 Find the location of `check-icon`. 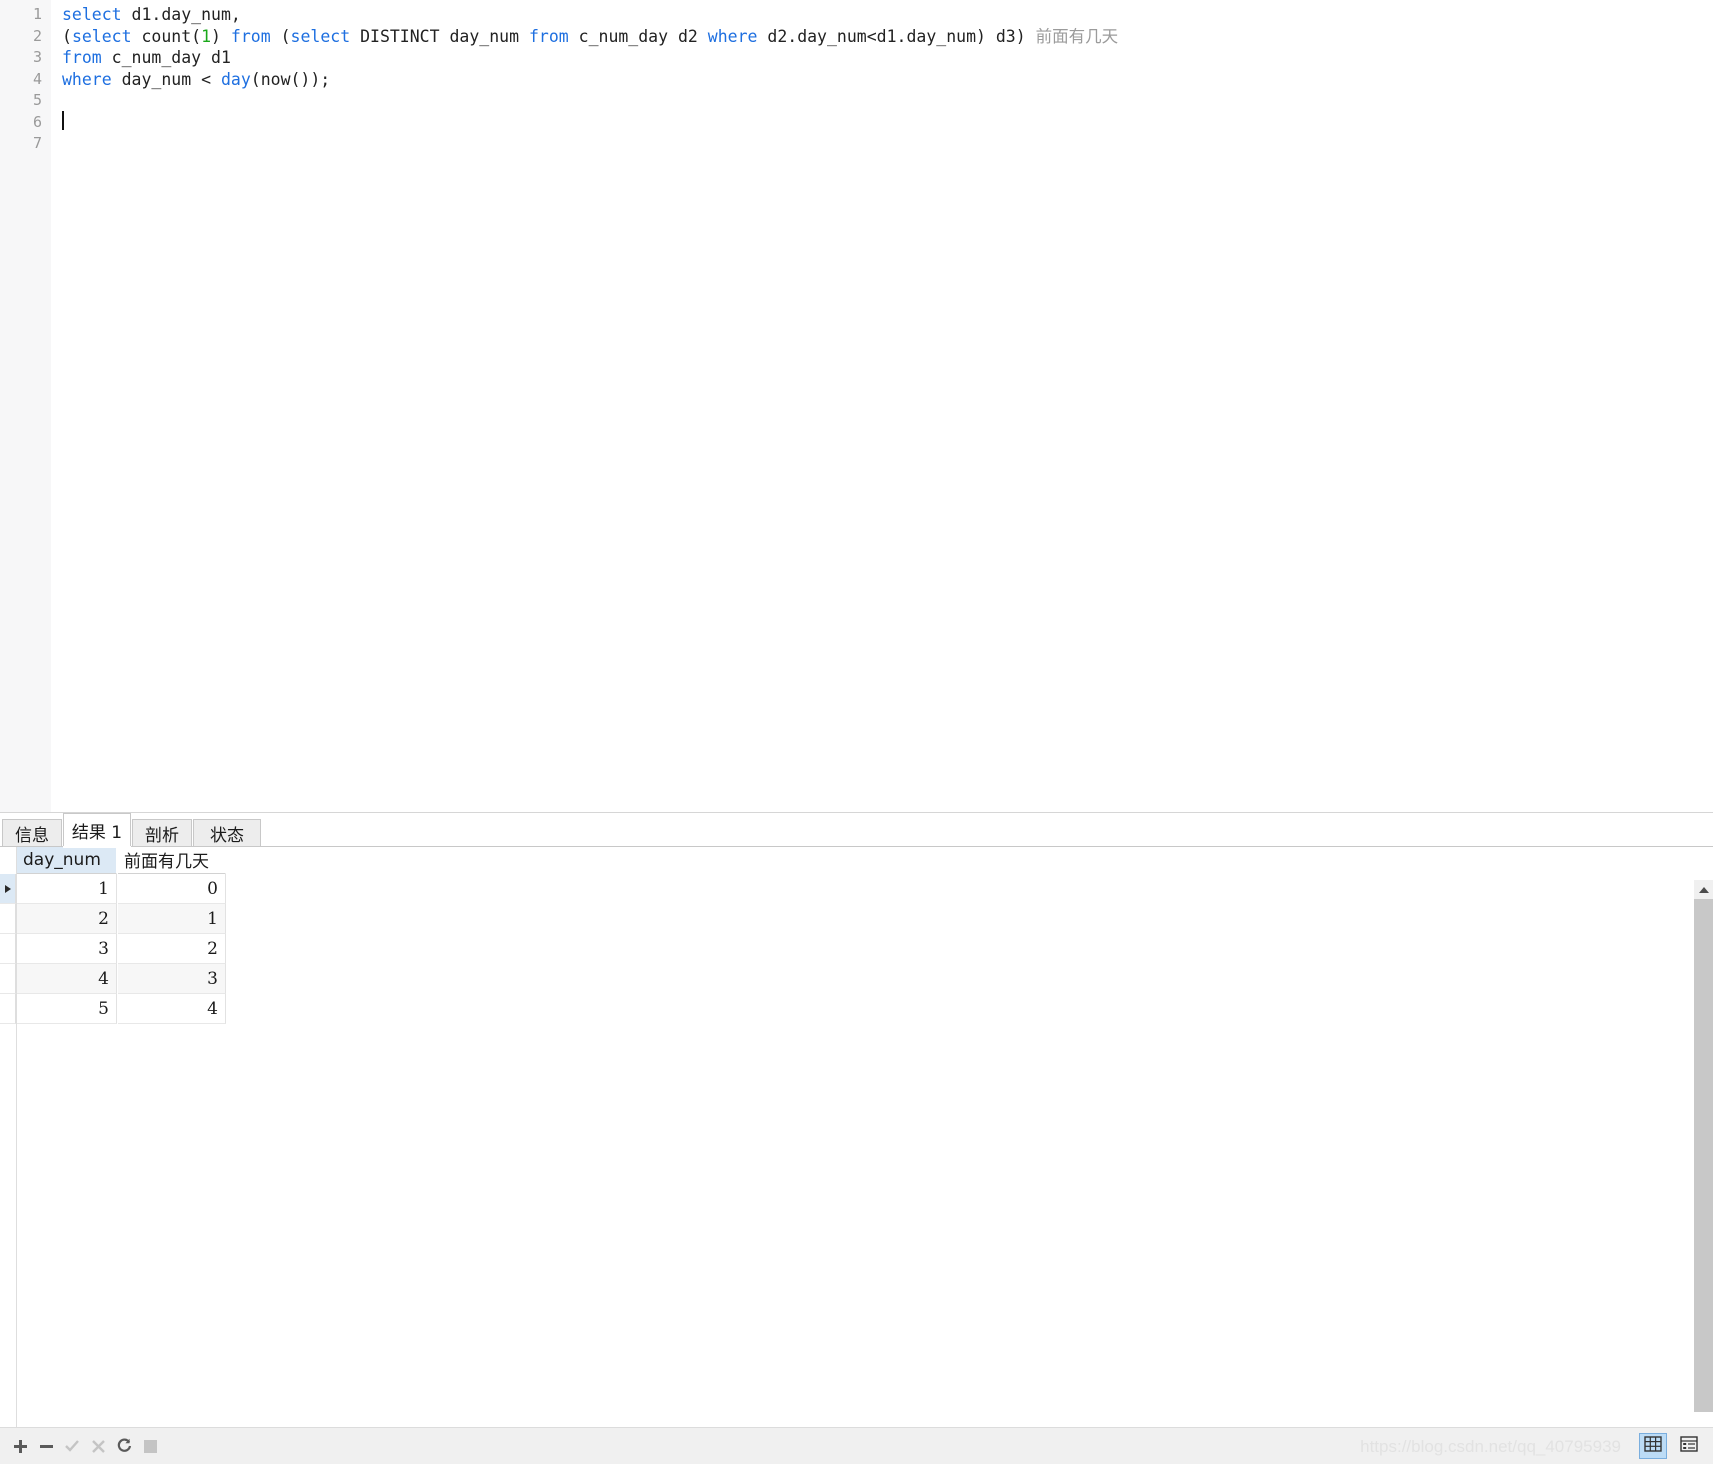

check-icon is located at coordinates (72, 1446).